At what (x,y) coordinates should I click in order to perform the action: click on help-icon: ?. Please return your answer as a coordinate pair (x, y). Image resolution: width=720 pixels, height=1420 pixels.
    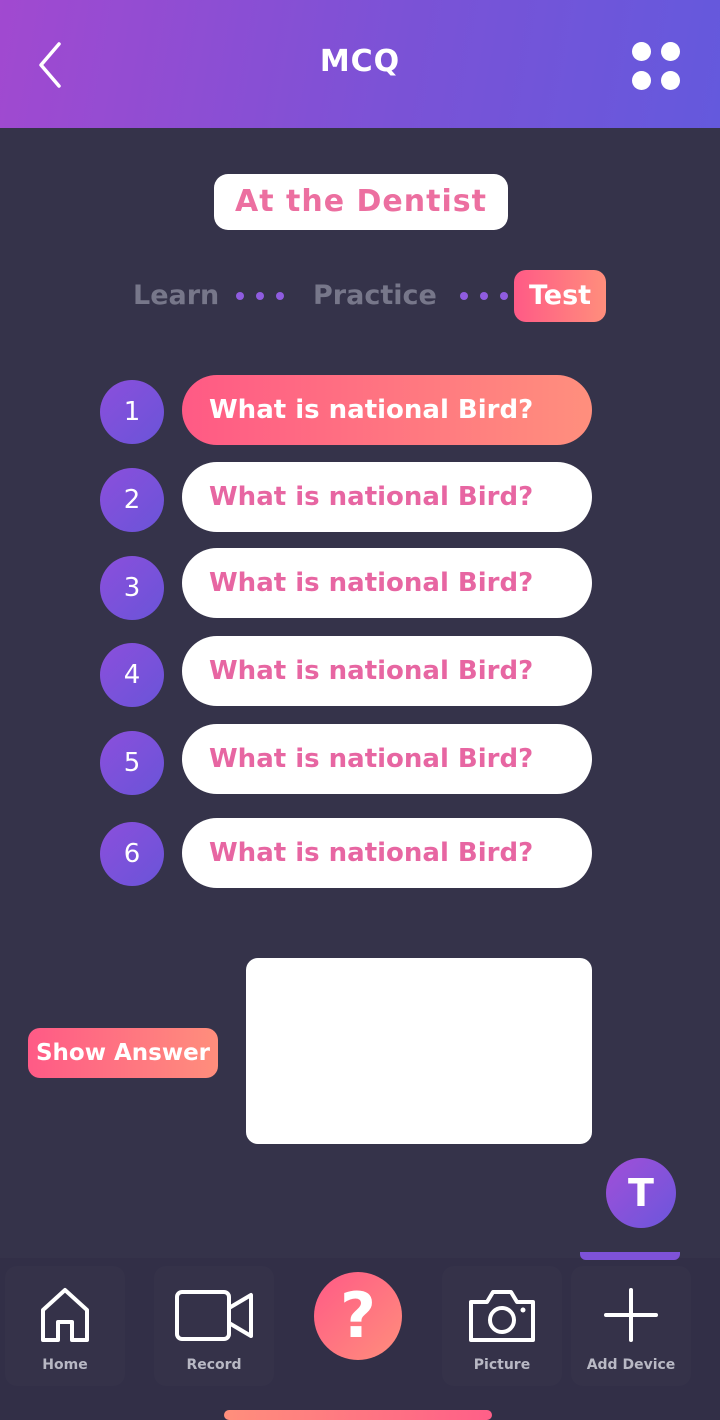
    Looking at the image, I should click on (358, 1315).